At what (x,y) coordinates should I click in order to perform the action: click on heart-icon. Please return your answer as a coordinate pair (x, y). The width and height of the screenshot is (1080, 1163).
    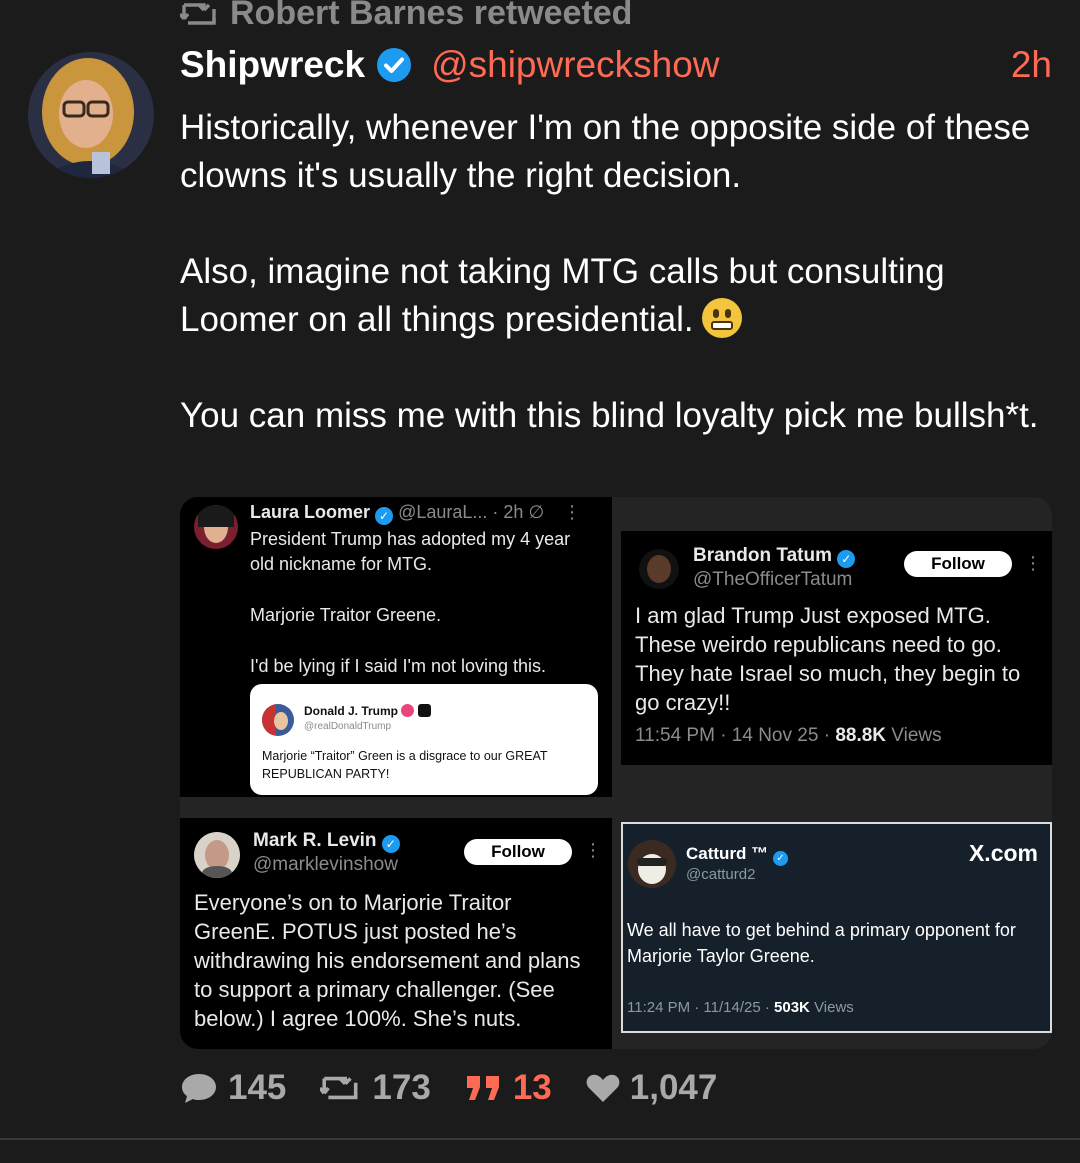
    Looking at the image, I should click on (603, 1088).